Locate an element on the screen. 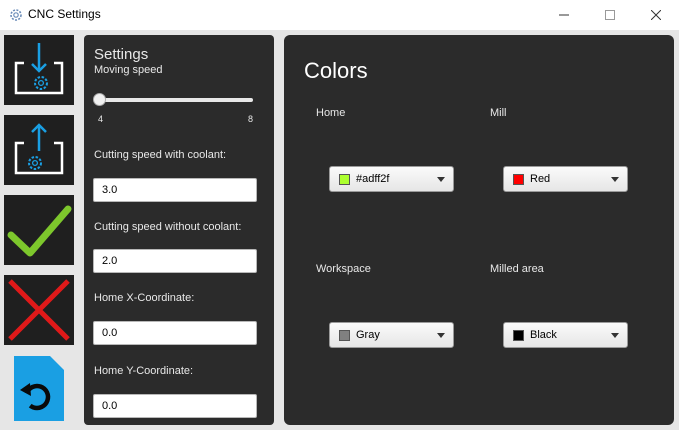 This screenshot has height=430, width=679. window-title: CNC Settings is located at coordinates (64, 14).